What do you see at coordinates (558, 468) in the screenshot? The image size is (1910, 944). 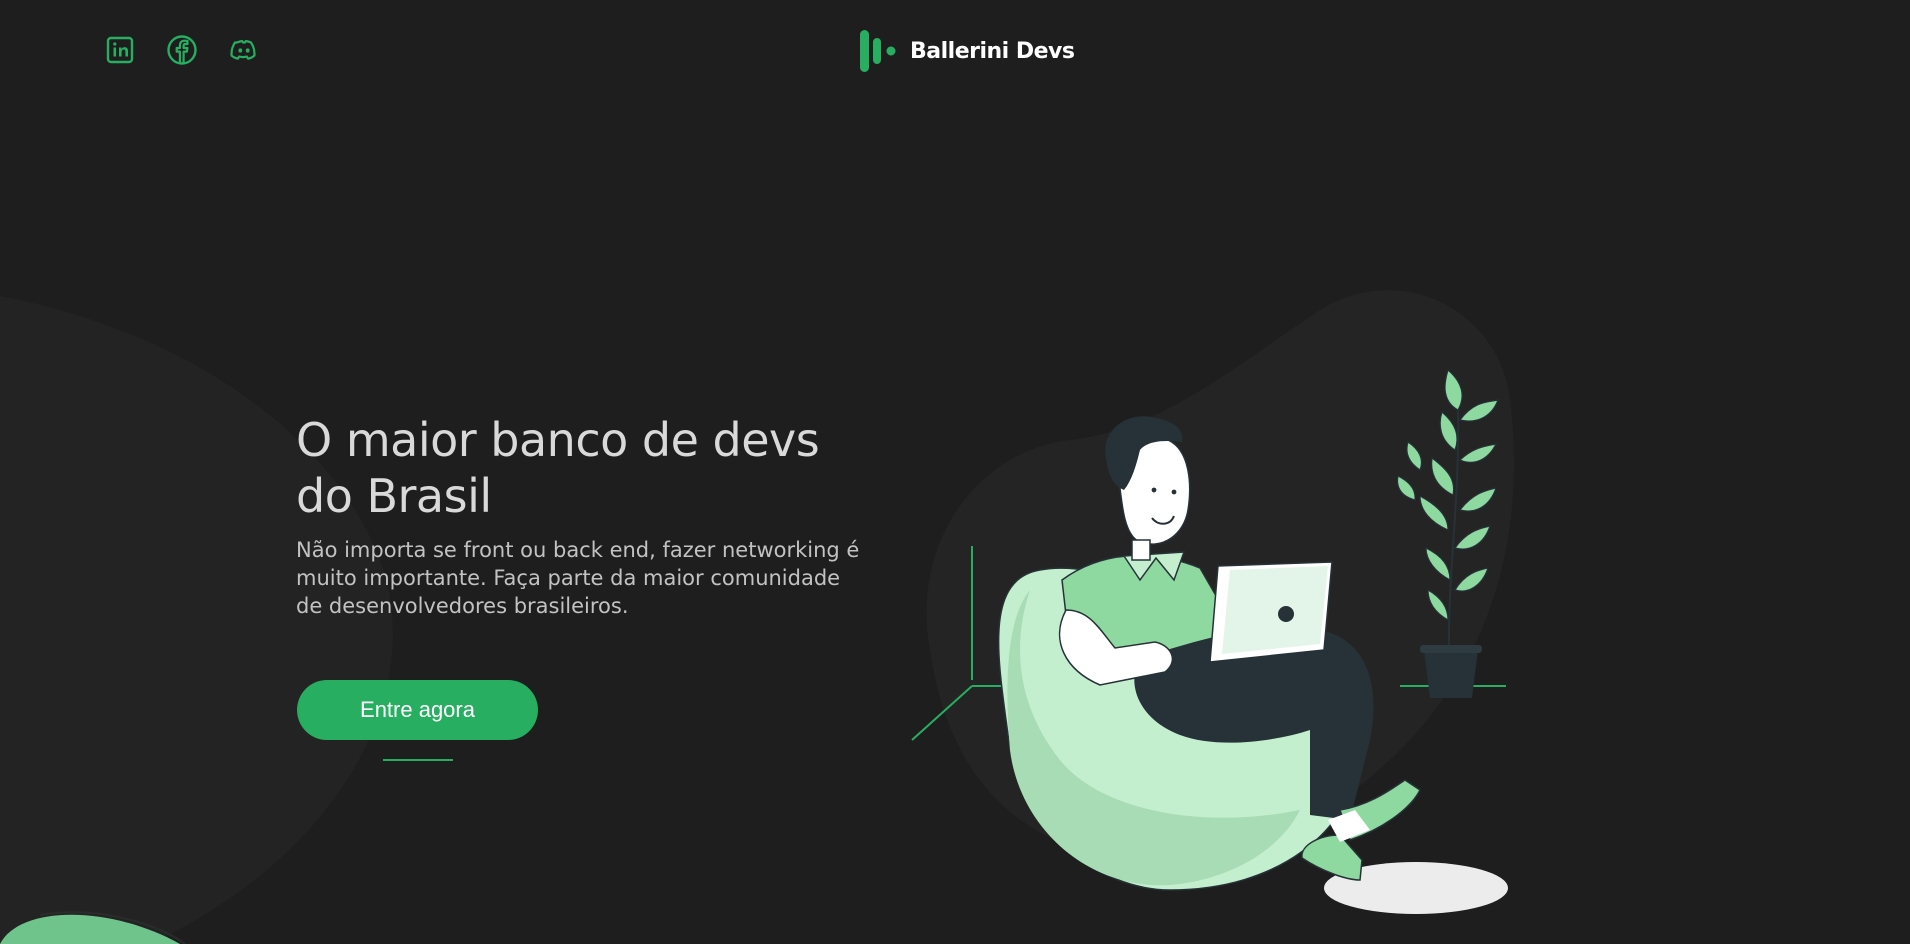 I see `hero-title: O maior banco de devs do Brasil` at bounding box center [558, 468].